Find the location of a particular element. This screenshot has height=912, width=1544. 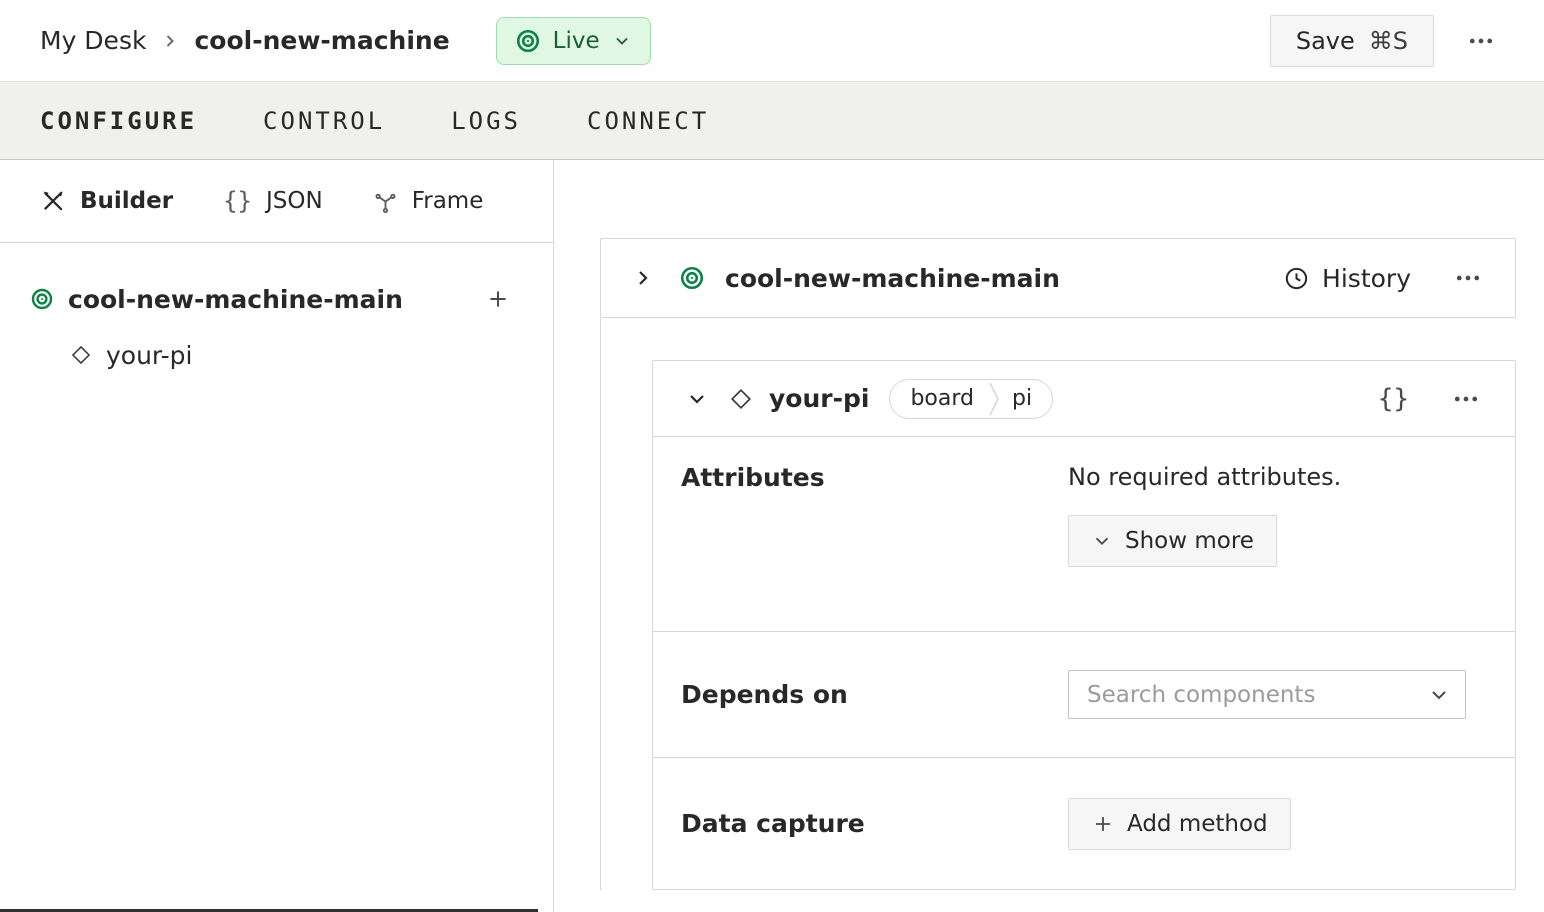

mode-frame-button: Frame is located at coordinates (428, 201).